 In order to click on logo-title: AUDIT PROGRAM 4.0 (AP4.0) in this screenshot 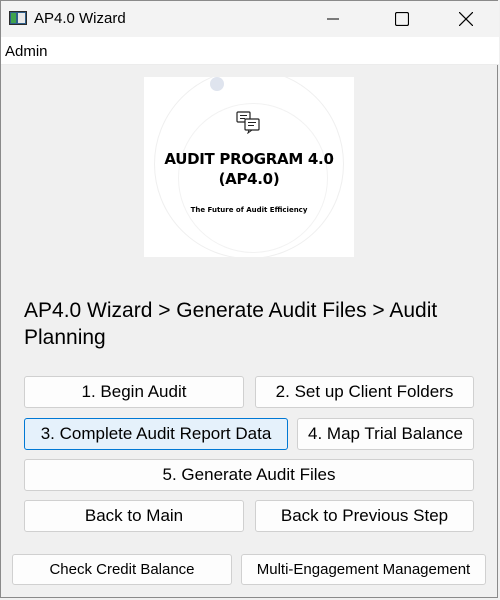, I will do `click(249, 169)`.